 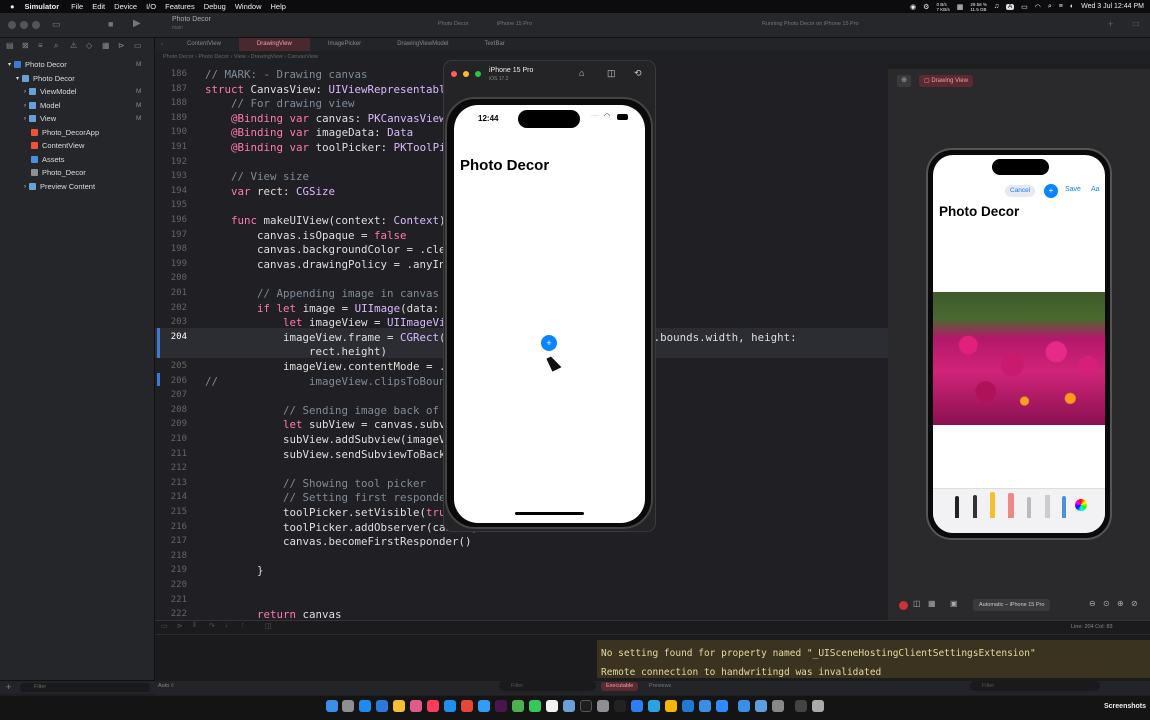 What do you see at coordinates (348, 706) in the screenshot?
I see `launchpad-icon` at bounding box center [348, 706].